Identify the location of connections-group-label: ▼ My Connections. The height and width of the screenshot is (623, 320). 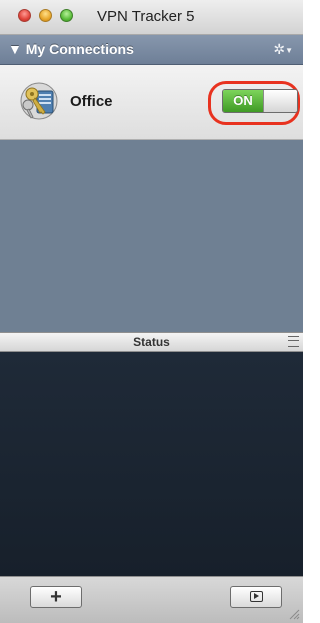
(71, 49).